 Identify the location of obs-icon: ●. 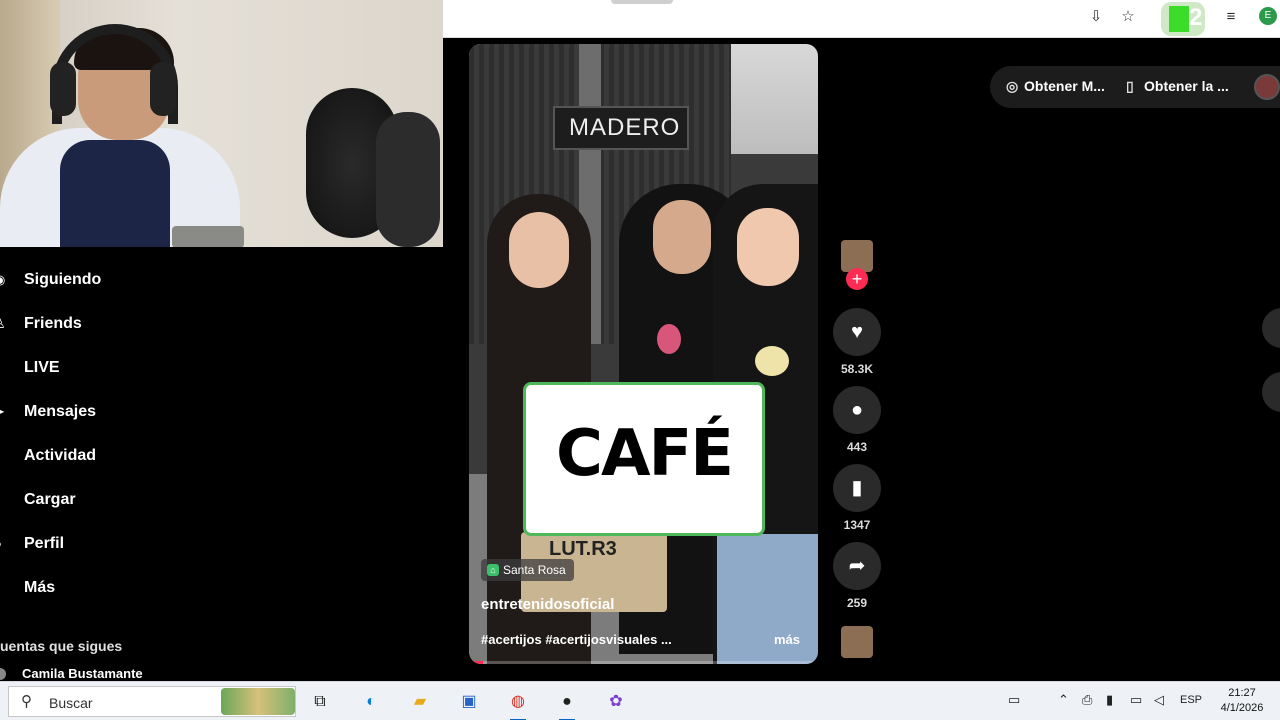
(567, 704).